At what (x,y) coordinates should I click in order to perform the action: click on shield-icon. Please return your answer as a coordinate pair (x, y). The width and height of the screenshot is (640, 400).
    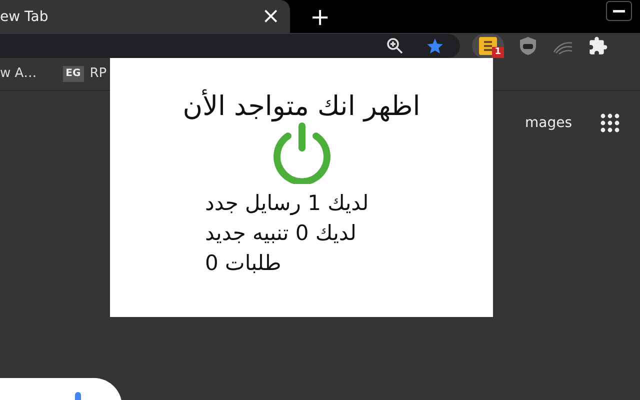
    Looking at the image, I should click on (528, 46).